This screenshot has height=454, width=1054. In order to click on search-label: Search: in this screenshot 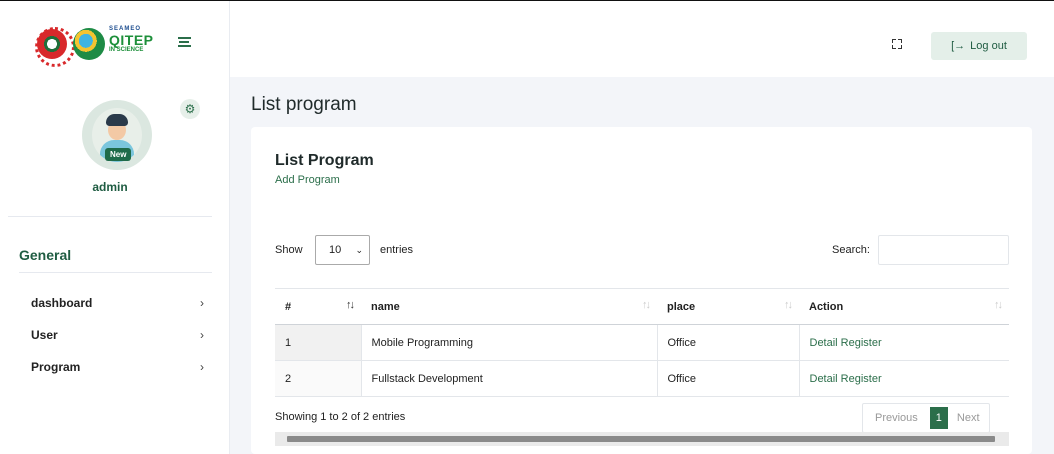, I will do `click(851, 250)`.